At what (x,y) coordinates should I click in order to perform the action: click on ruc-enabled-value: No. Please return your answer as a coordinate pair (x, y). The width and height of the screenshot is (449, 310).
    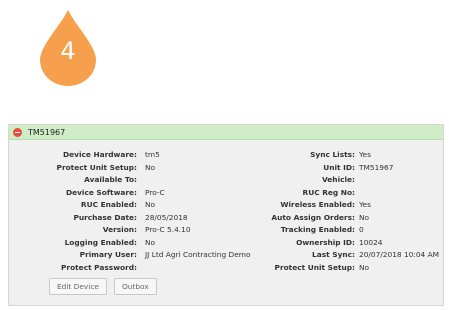
    Looking at the image, I should click on (150, 204).